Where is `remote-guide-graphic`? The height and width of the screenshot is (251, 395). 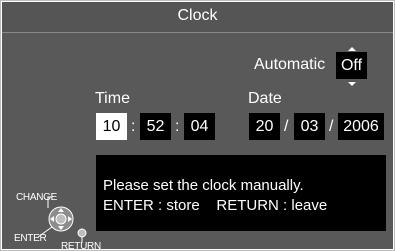
remote-guide-graphic is located at coordinates (62, 219).